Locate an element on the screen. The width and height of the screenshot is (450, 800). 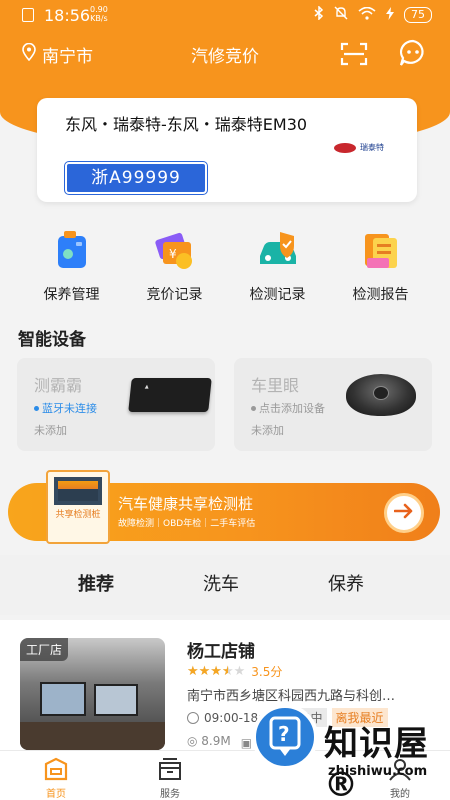
status-bar: 18:56 0.90 KB/s 75 is located at coordinates (225, 15).